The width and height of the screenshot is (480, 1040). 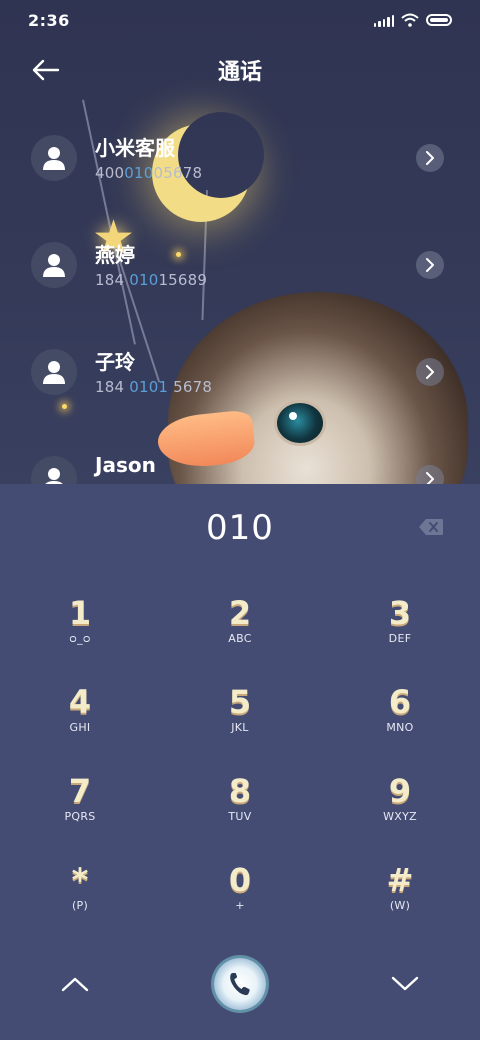 I want to click on backspace-icon, so click(x=431, y=527).